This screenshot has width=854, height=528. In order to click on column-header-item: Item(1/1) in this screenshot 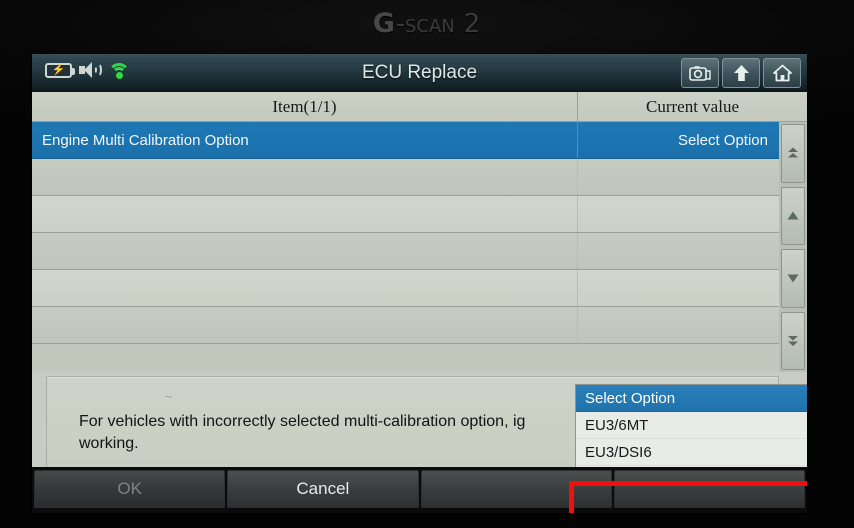, I will do `click(305, 106)`.